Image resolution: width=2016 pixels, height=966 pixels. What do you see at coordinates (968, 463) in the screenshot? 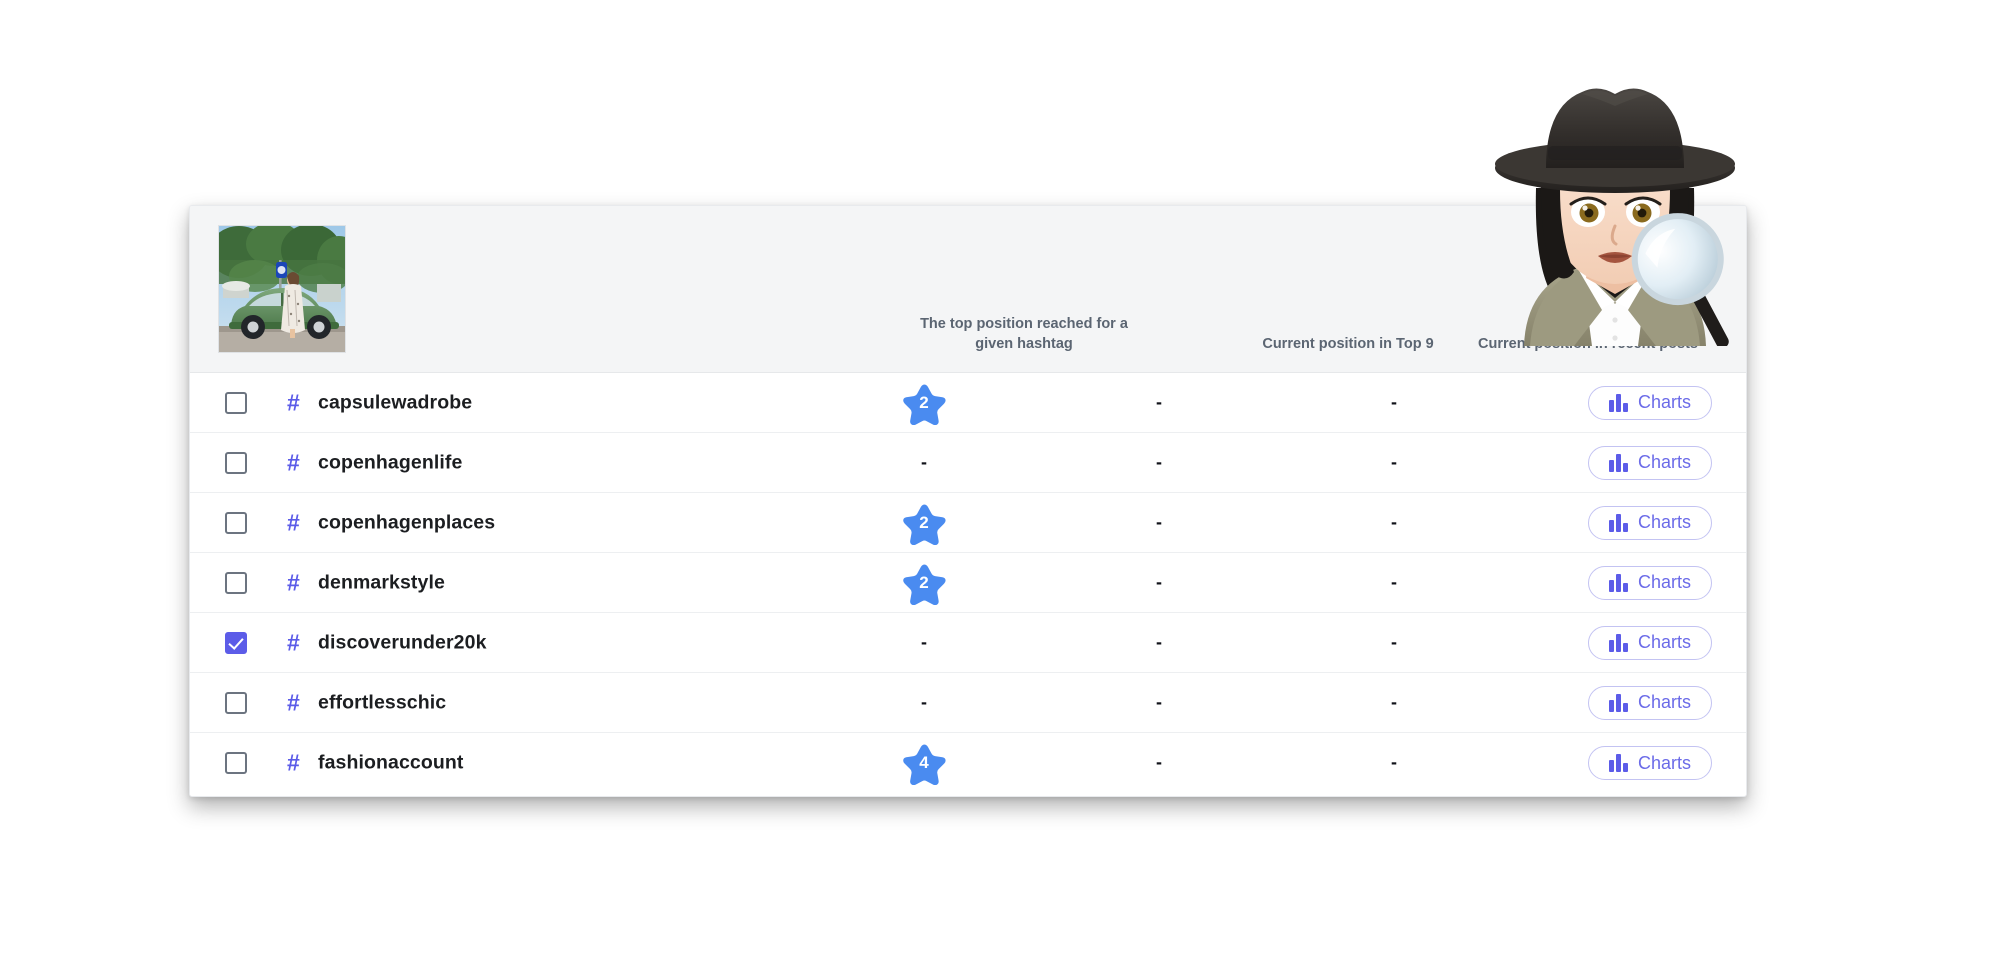
I see `table-row: # copenhagenlife - - - Charts` at bounding box center [968, 463].